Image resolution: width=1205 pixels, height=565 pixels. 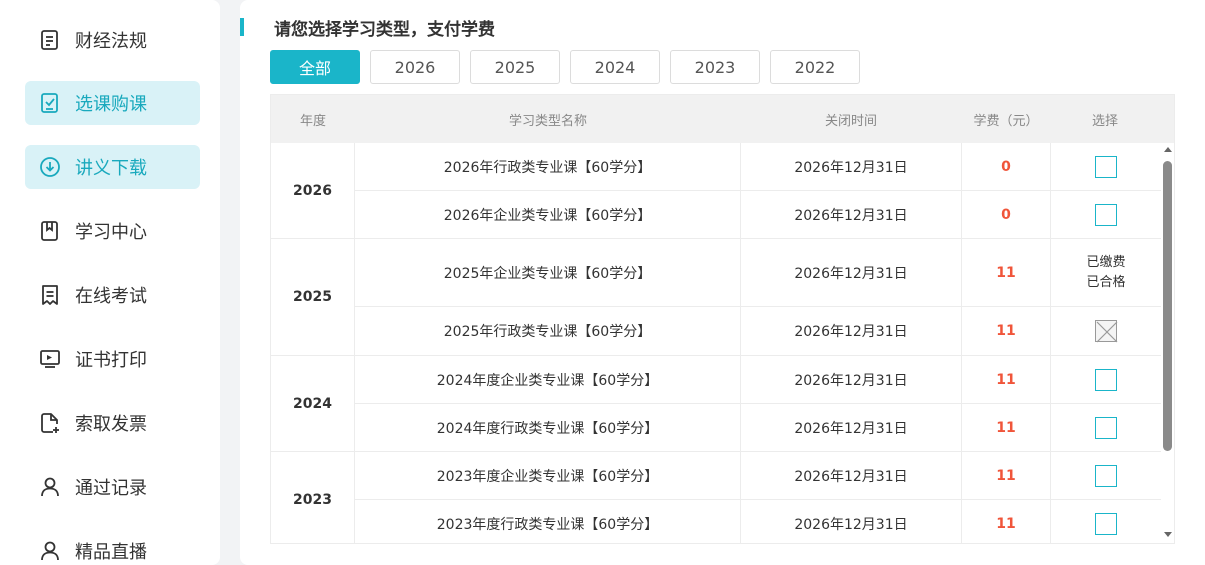 I want to click on table-row: 2025年行政类专业课【60学分】 2026年12月31日 11, so click(x=758, y=331).